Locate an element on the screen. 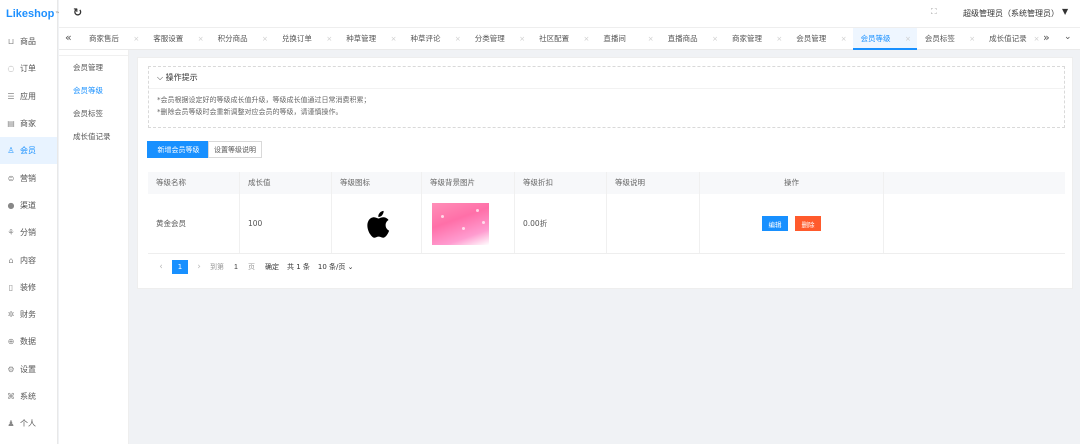 The height and width of the screenshot is (444, 1080). data-icon: ⊕ is located at coordinates (11, 342).